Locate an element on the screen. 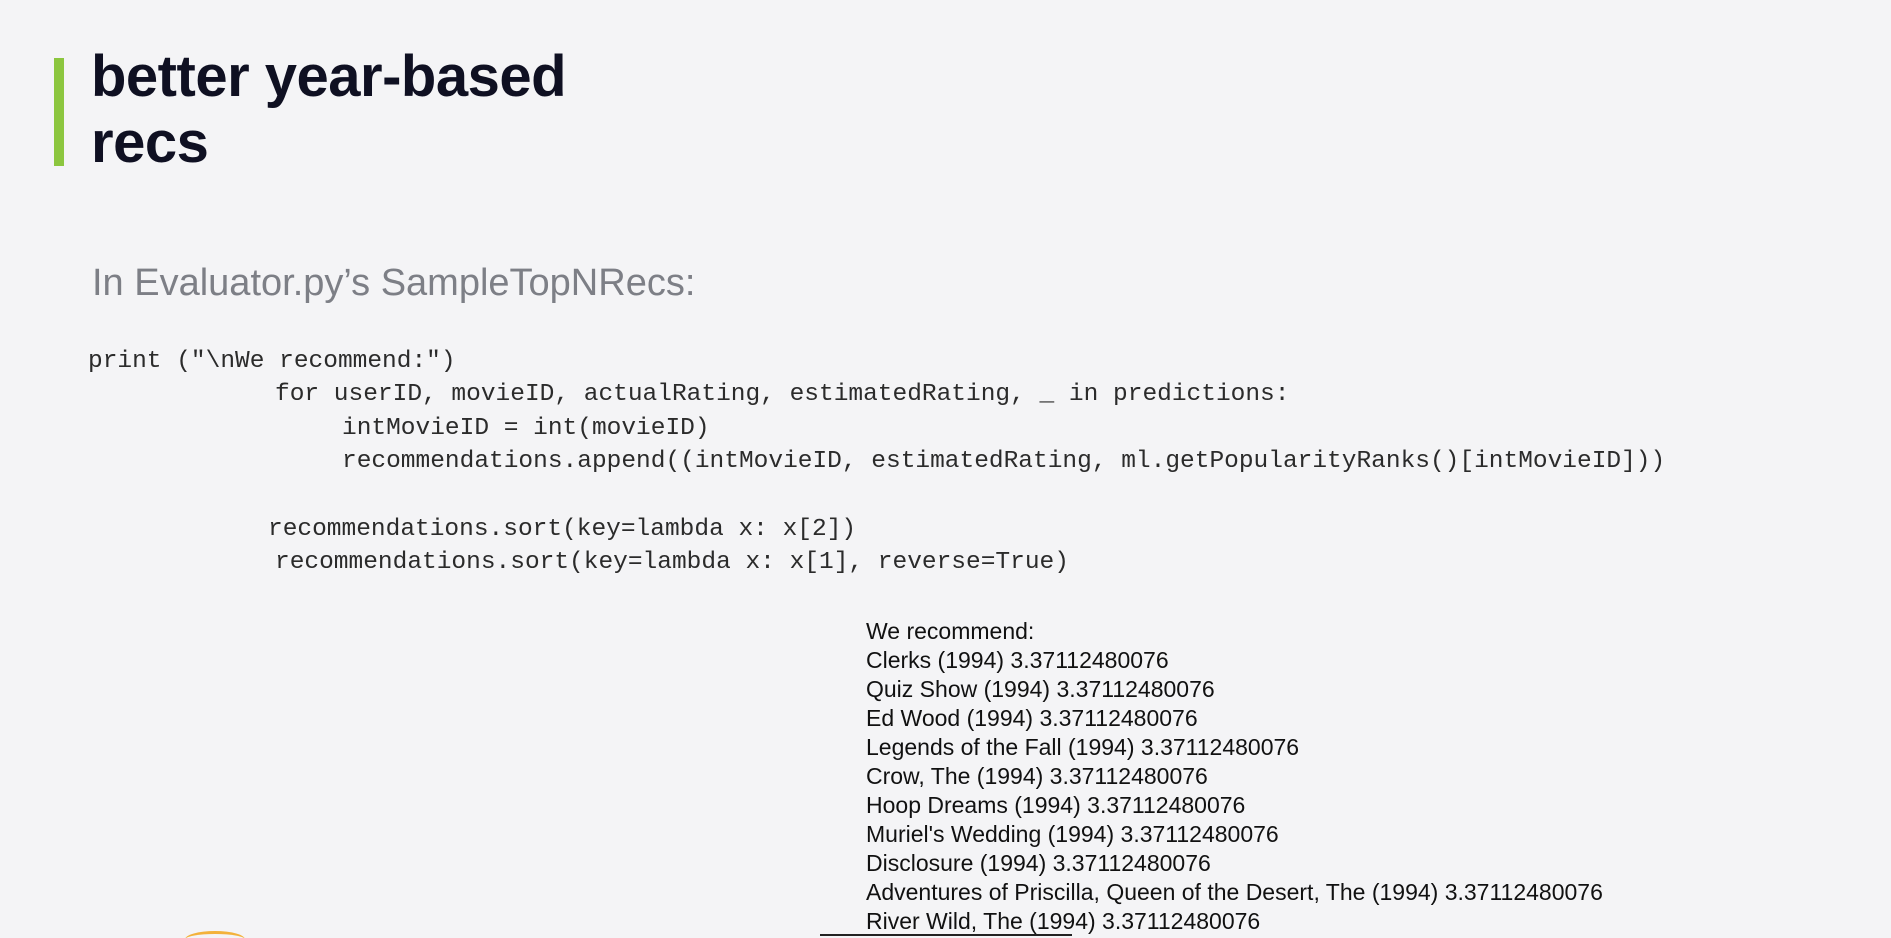  slide-title-line-2: recs is located at coordinates (150, 142).